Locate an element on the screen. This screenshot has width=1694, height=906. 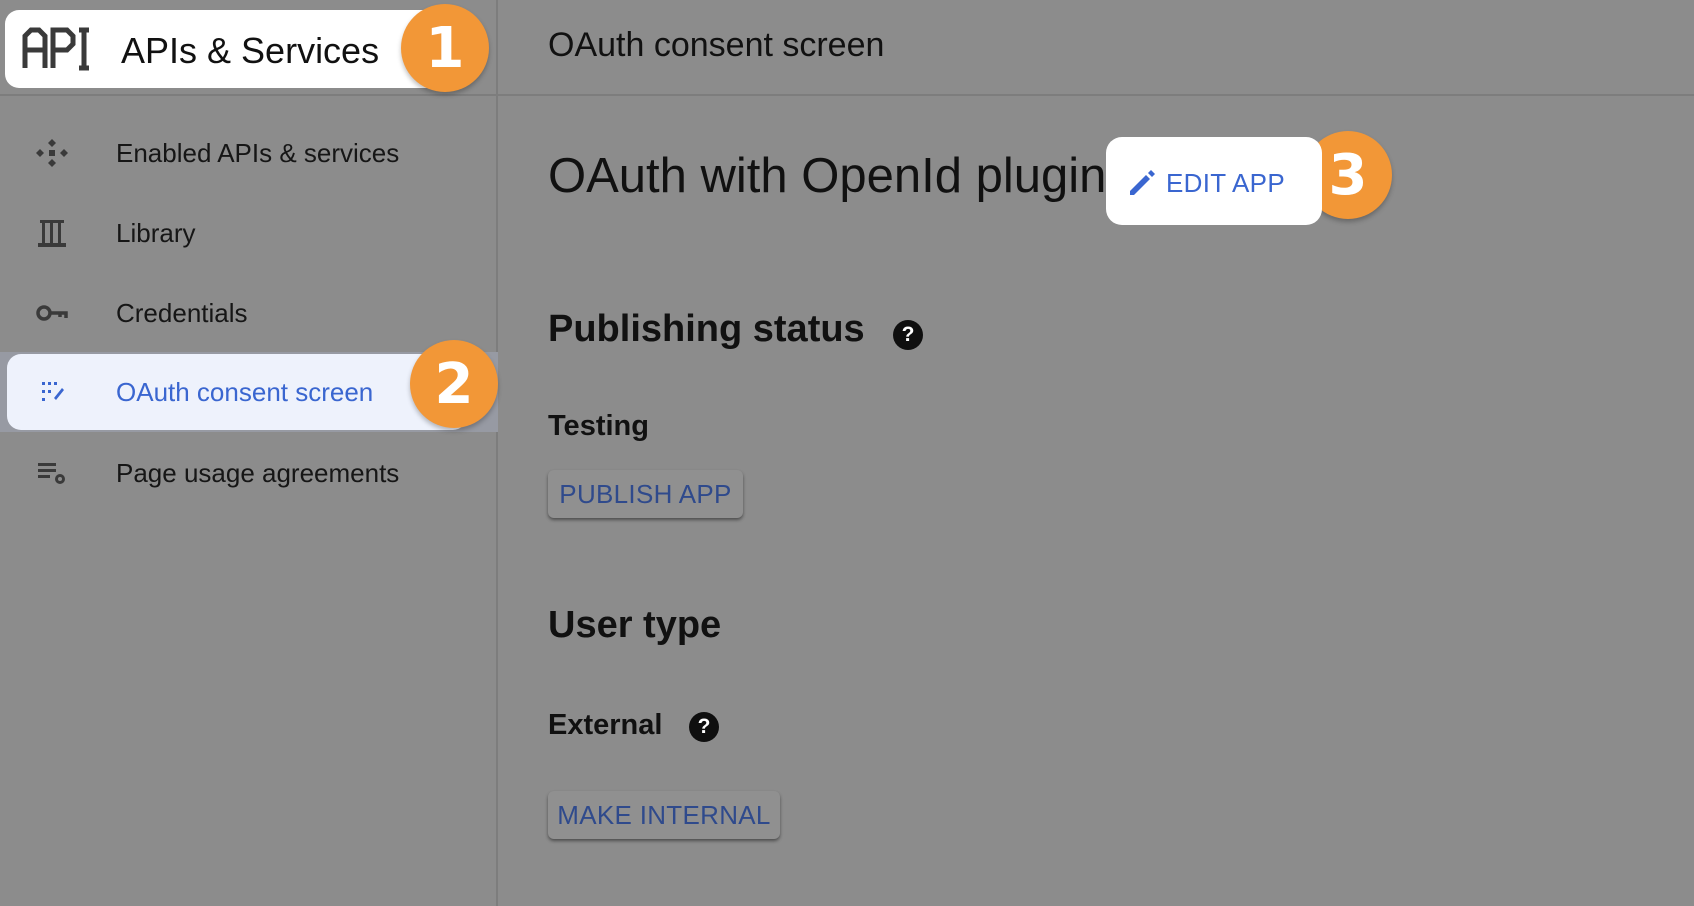
library-icon is located at coordinates (52, 233).